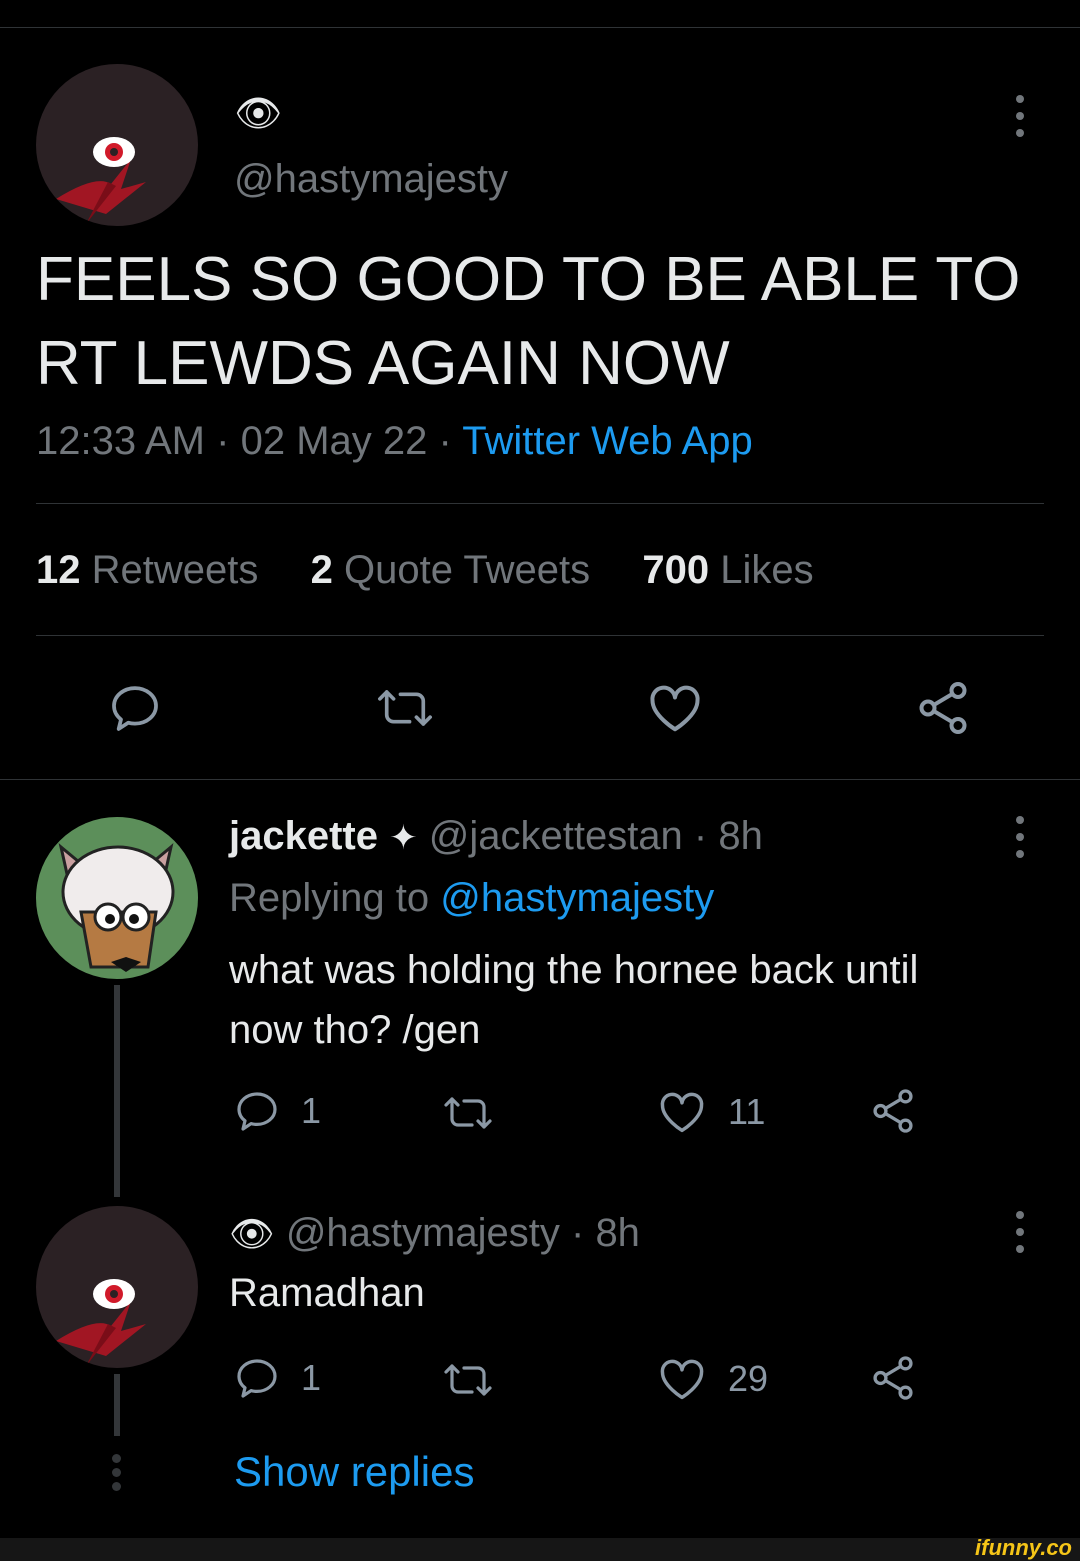  I want to click on tweet-text-line-2: RT LEWDS AGAIN NOW, so click(383, 363).